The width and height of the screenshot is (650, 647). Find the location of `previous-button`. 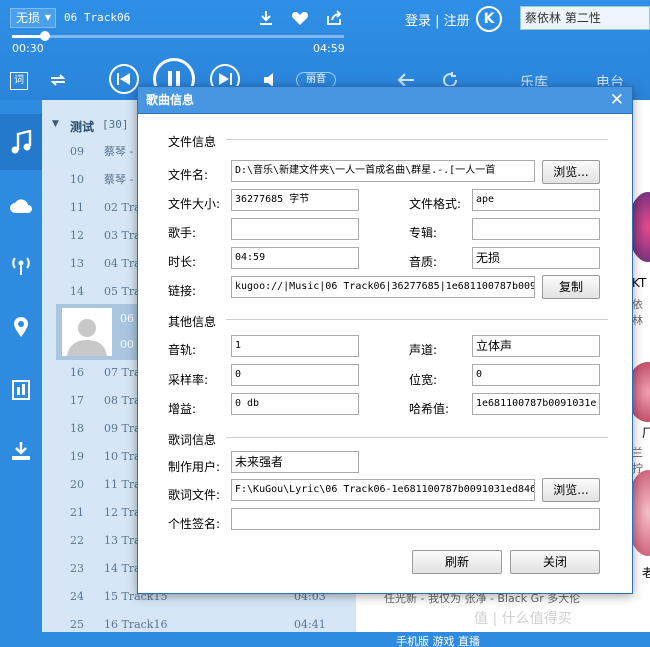

previous-button is located at coordinates (124, 79).